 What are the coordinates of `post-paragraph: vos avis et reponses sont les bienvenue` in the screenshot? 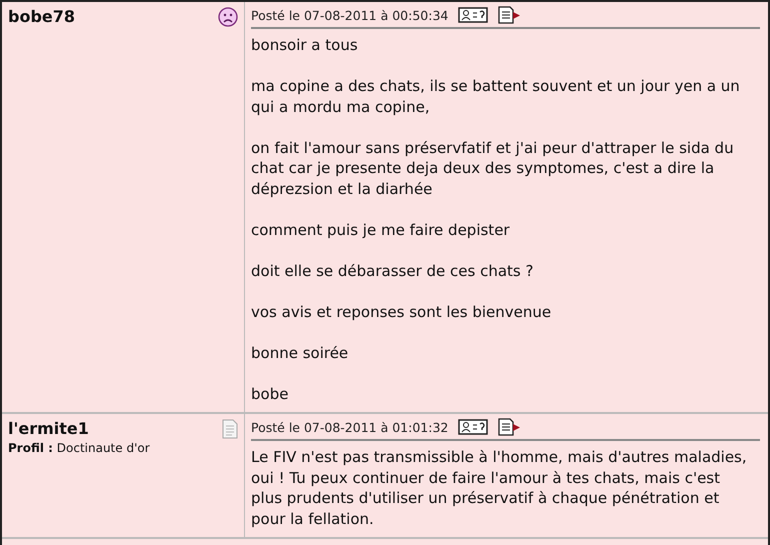 It's located at (401, 312).